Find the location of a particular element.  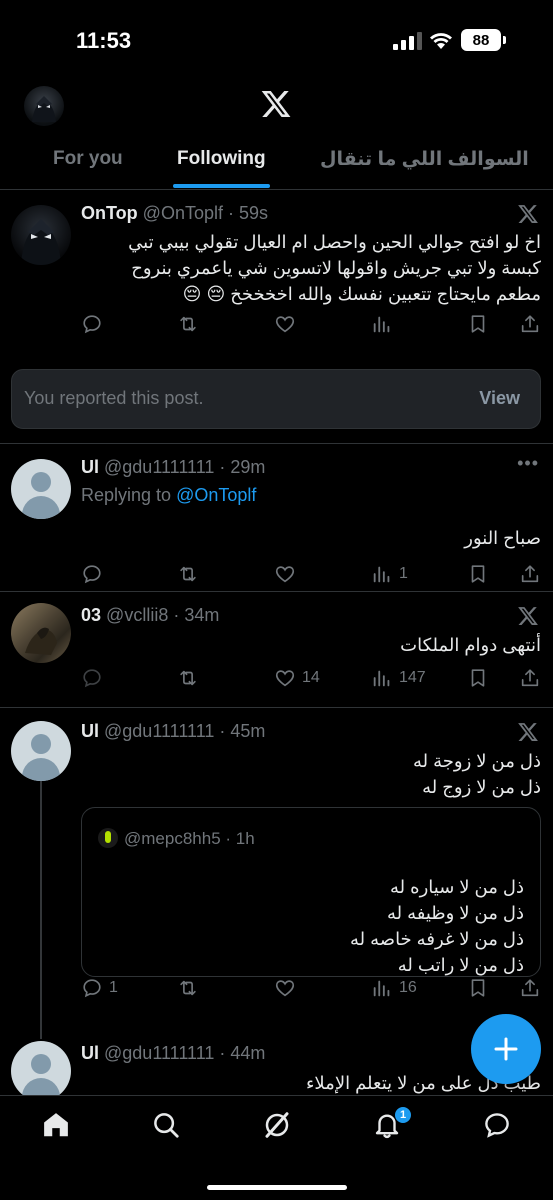

tweet: 03 @vcllii8 · 34m أنتهى دوام الملكات 14 is located at coordinates (276, 650).